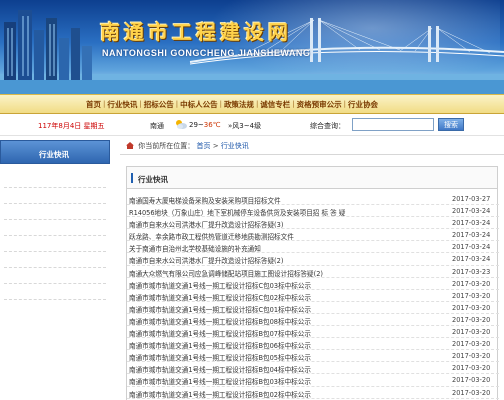  I want to click on news-row: 南通市城市轨道交通1号线一期工程设计招标B包02标中标公示 2017-03-20, so click(313, 393).